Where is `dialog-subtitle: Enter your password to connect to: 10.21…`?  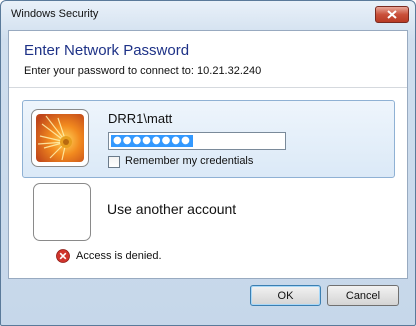 dialog-subtitle: Enter your password to connect to: 10.21… is located at coordinates (143, 71).